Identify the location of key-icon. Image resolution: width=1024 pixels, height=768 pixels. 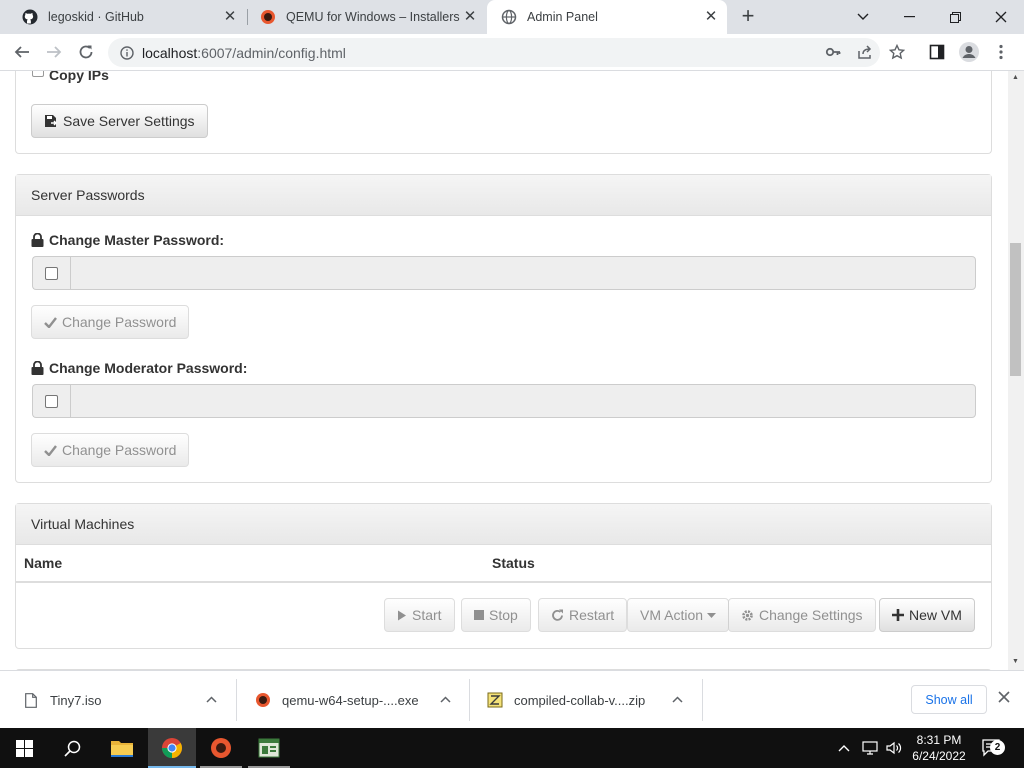
(833, 52).